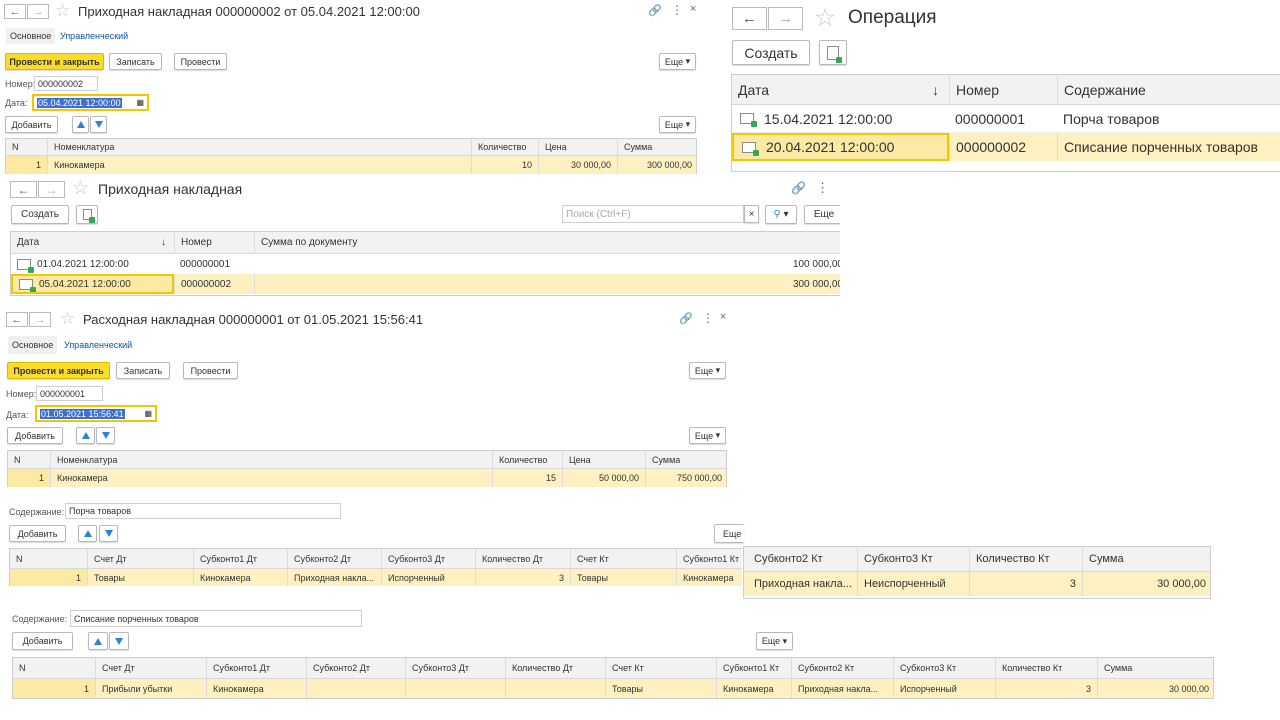 The width and height of the screenshot is (1280, 720). What do you see at coordinates (351, 147) in the screenshot?
I see `table-header: N Номенклатура Количество Цена Сумма` at bounding box center [351, 147].